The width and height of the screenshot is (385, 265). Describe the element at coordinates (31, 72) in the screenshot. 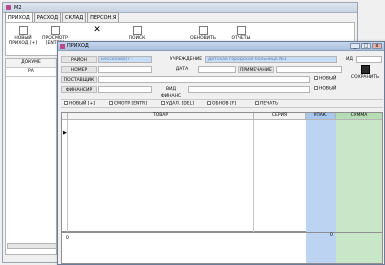

I see `documents-grid-subheader: РА` at that location.